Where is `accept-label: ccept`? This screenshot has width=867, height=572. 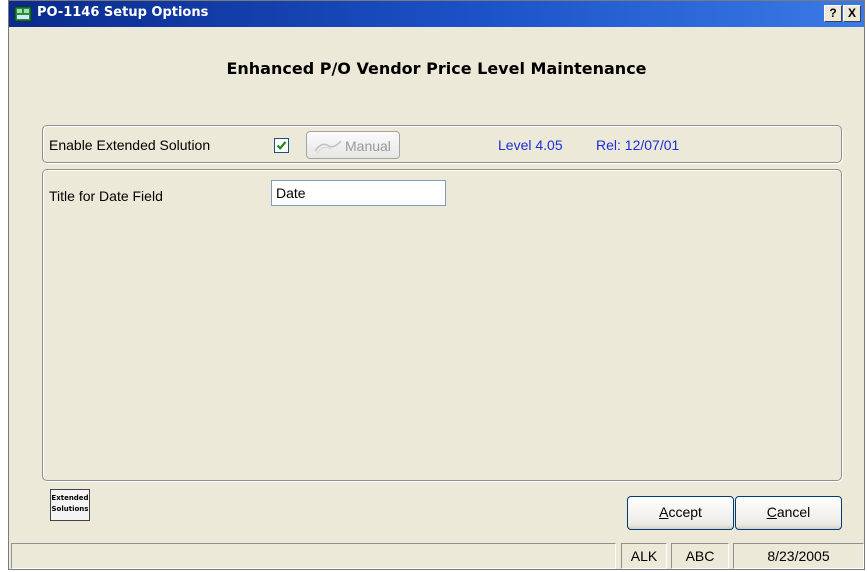
accept-label: ccept is located at coordinates (685, 512).